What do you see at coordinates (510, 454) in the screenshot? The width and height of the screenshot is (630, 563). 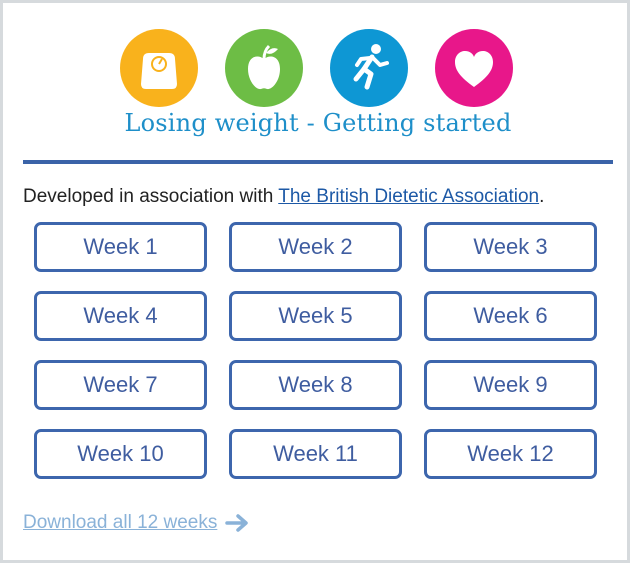 I see `week-12-button: Week 12` at bounding box center [510, 454].